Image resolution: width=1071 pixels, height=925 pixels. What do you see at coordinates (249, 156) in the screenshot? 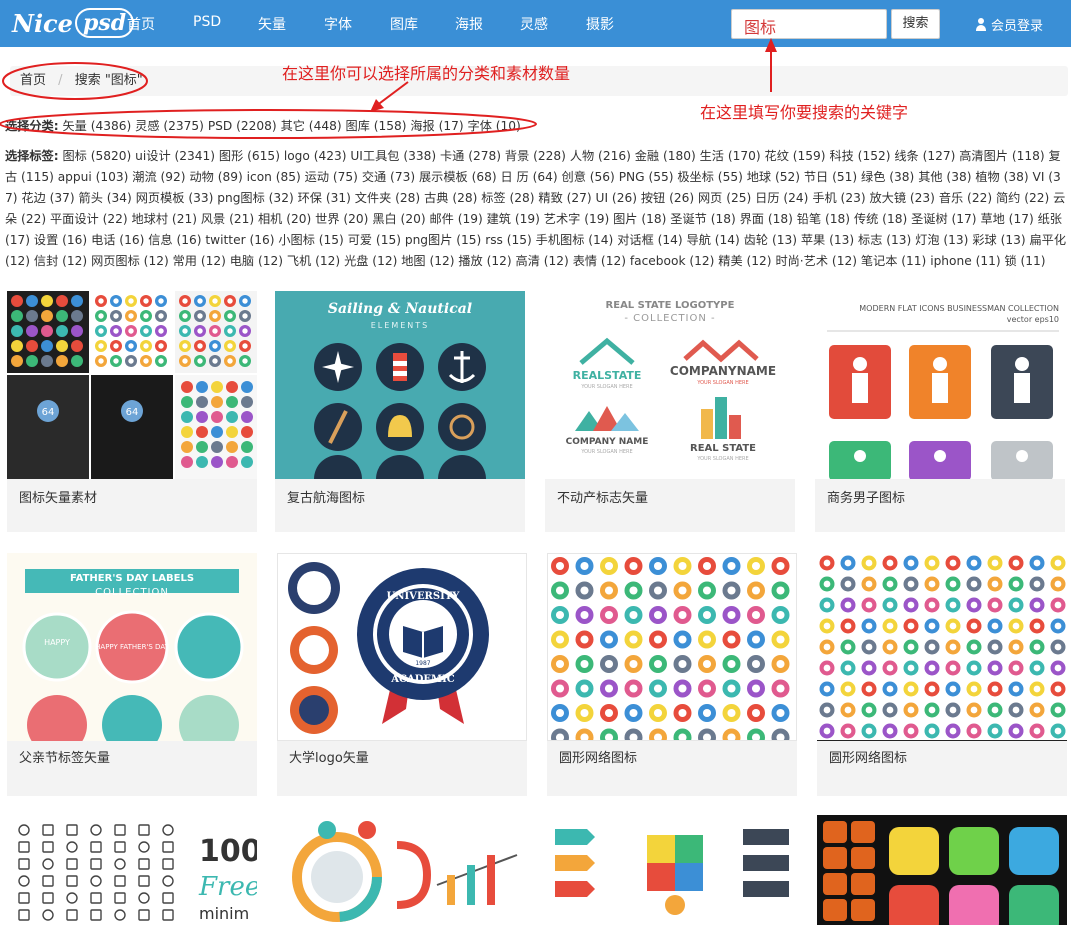
I see `tag-item: 图形 (615)` at bounding box center [249, 156].